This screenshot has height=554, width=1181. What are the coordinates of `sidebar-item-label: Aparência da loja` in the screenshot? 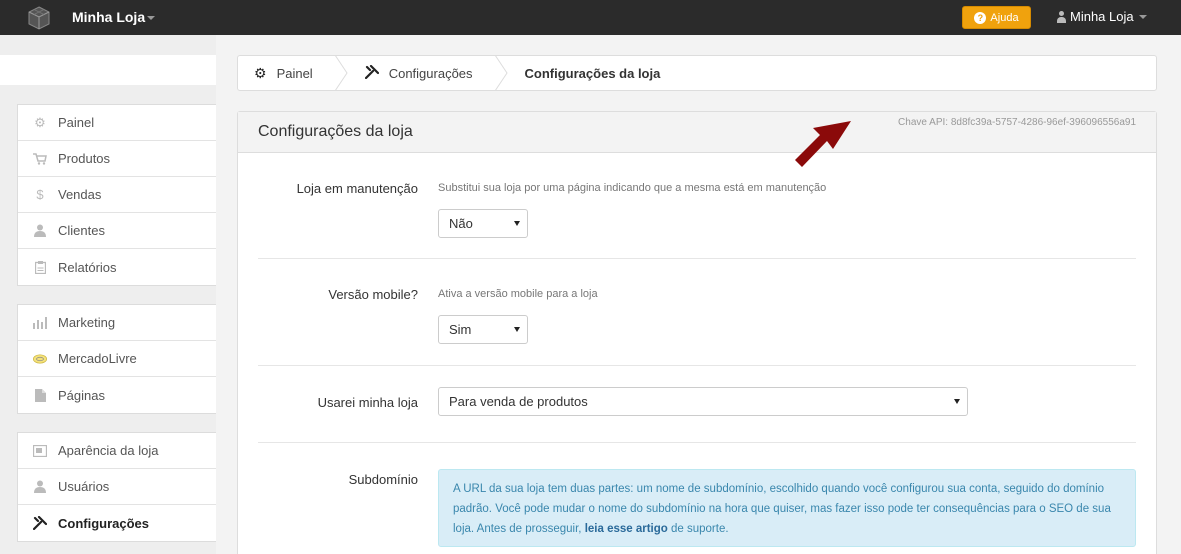 It's located at (108, 450).